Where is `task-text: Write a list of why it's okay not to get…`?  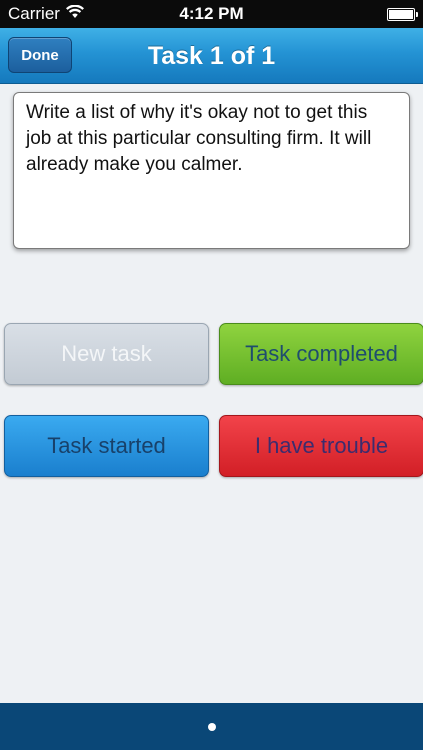
task-text: Write a list of why it's okay not to get… is located at coordinates (199, 138).